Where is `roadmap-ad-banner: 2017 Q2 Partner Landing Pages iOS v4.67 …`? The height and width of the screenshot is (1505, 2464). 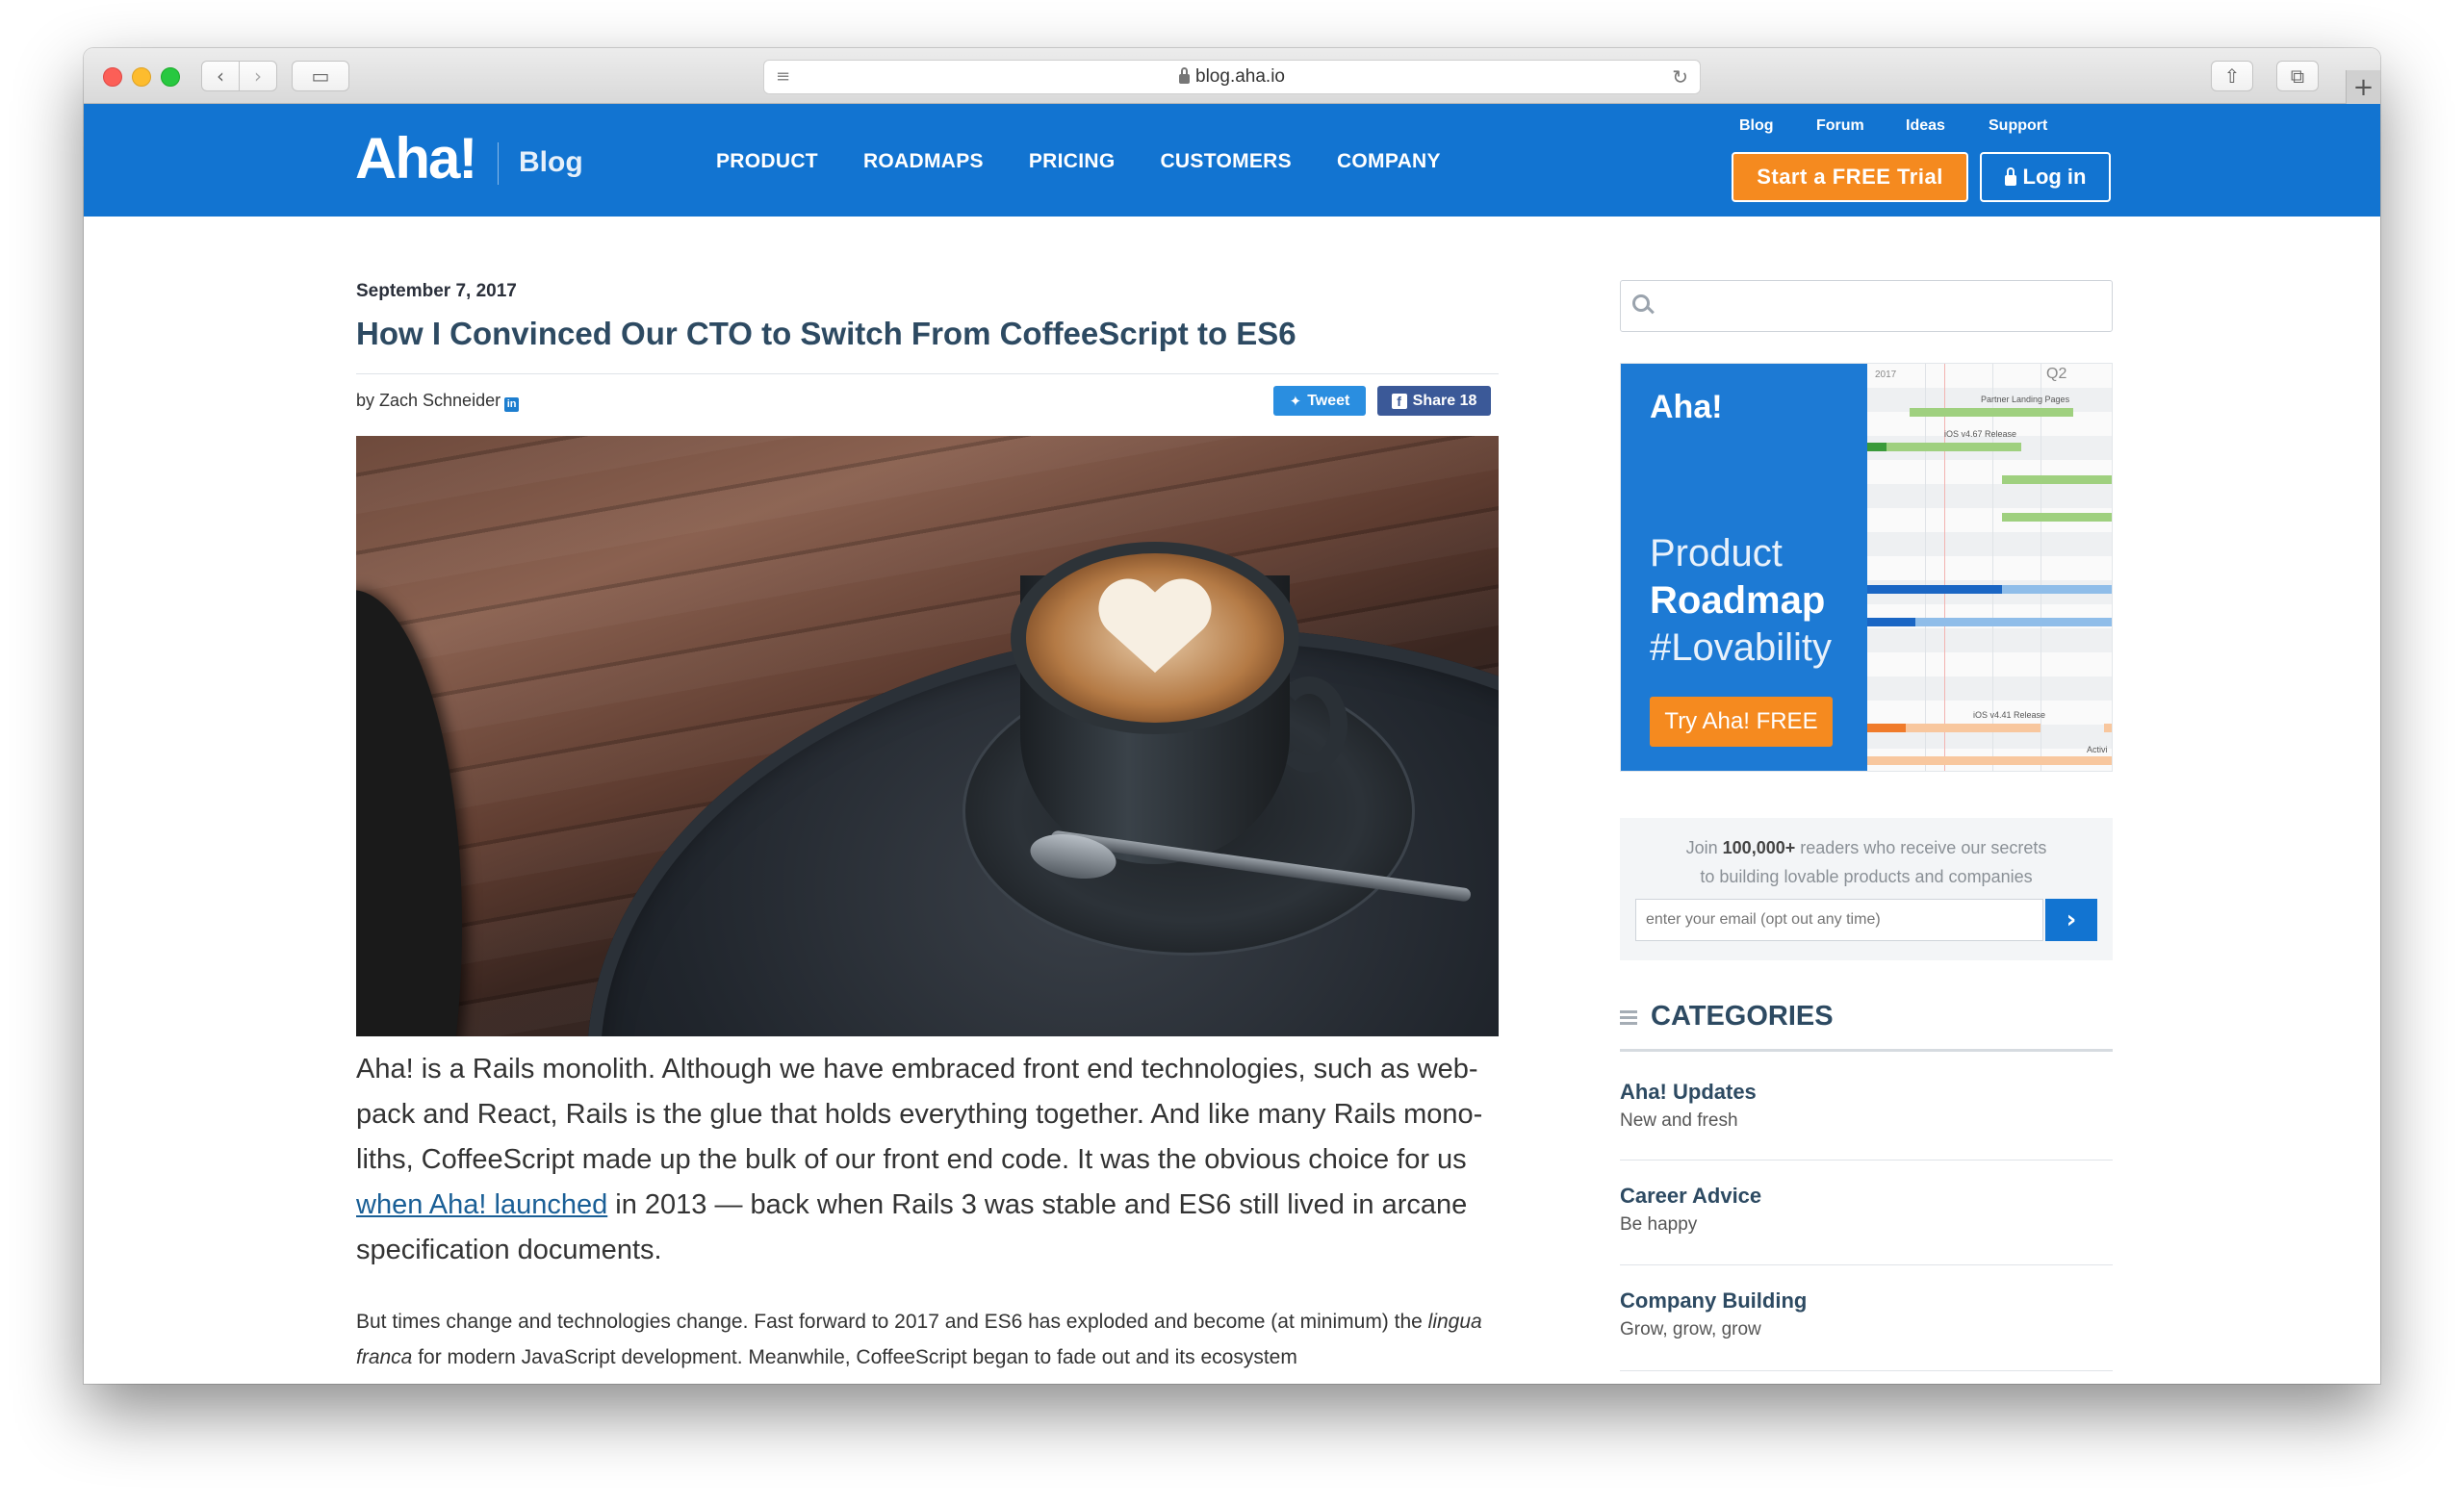 roadmap-ad-banner: 2017 Q2 Partner Landing Pages iOS v4.67 … is located at coordinates (1866, 567).